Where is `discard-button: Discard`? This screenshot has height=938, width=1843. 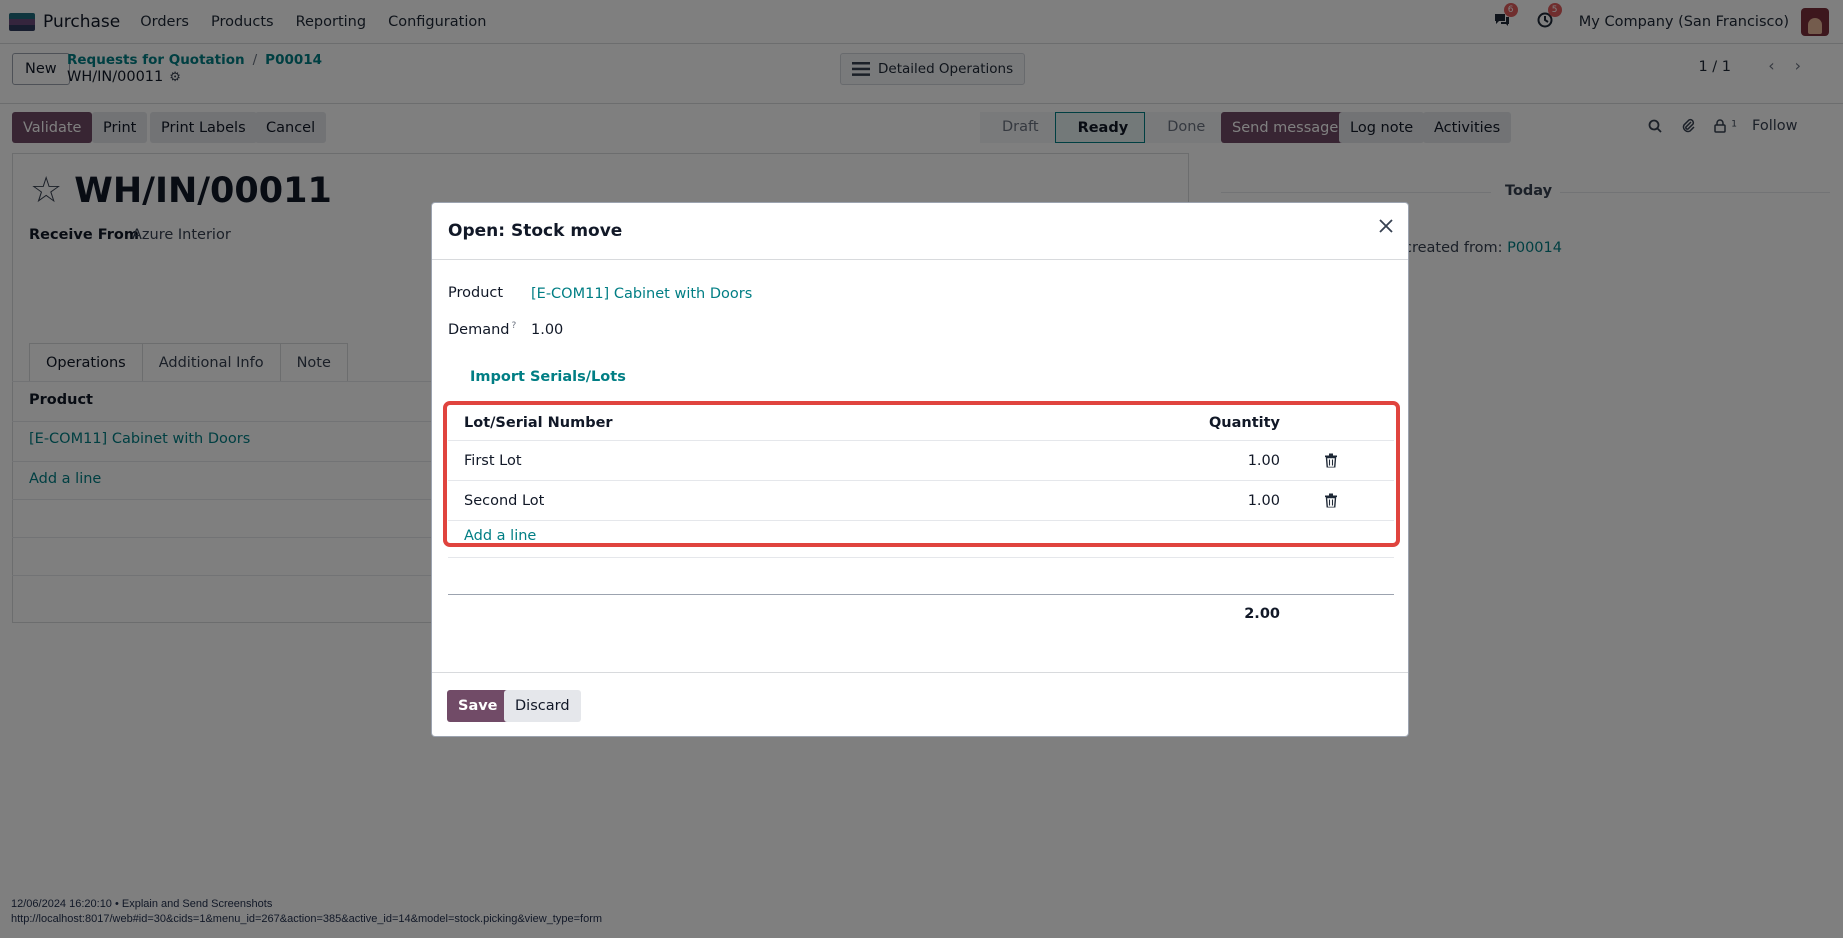
discard-button: Discard is located at coordinates (542, 706).